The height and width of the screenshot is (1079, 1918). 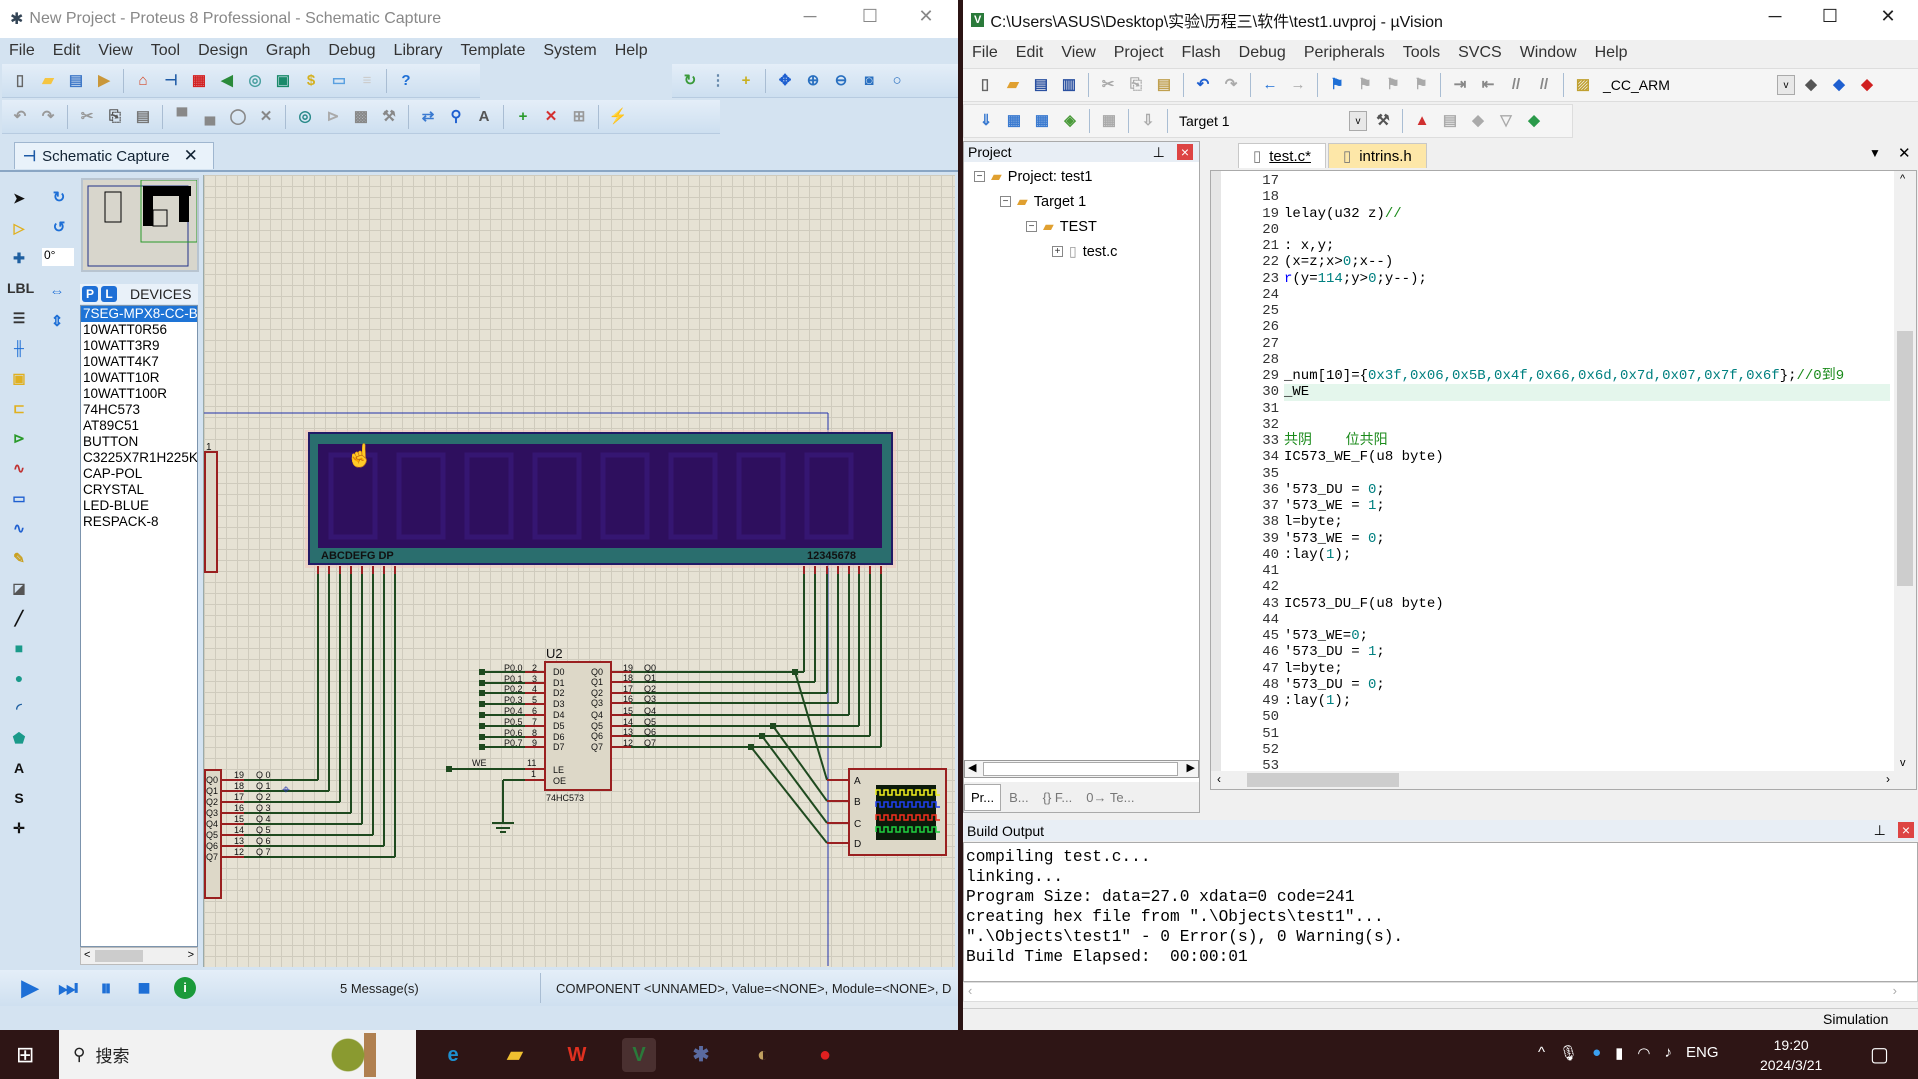 What do you see at coordinates (1811, 85) in the screenshot?
I see `debug-session-icon: ◆` at bounding box center [1811, 85].